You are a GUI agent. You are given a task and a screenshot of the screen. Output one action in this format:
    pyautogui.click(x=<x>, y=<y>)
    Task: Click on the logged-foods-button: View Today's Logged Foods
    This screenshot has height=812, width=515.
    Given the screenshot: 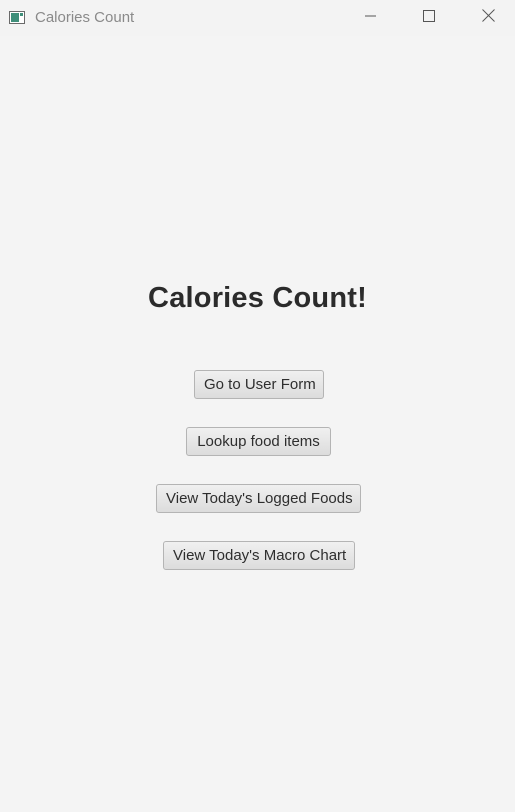 What is the action you would take?
    pyautogui.click(x=258, y=498)
    